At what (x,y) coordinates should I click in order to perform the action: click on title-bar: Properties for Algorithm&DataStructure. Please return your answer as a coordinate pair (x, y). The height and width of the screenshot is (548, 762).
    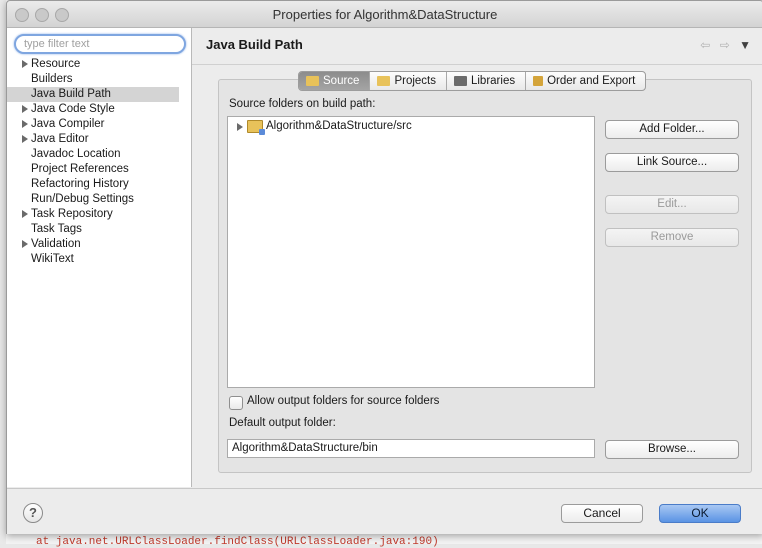
    Looking at the image, I should click on (384, 14).